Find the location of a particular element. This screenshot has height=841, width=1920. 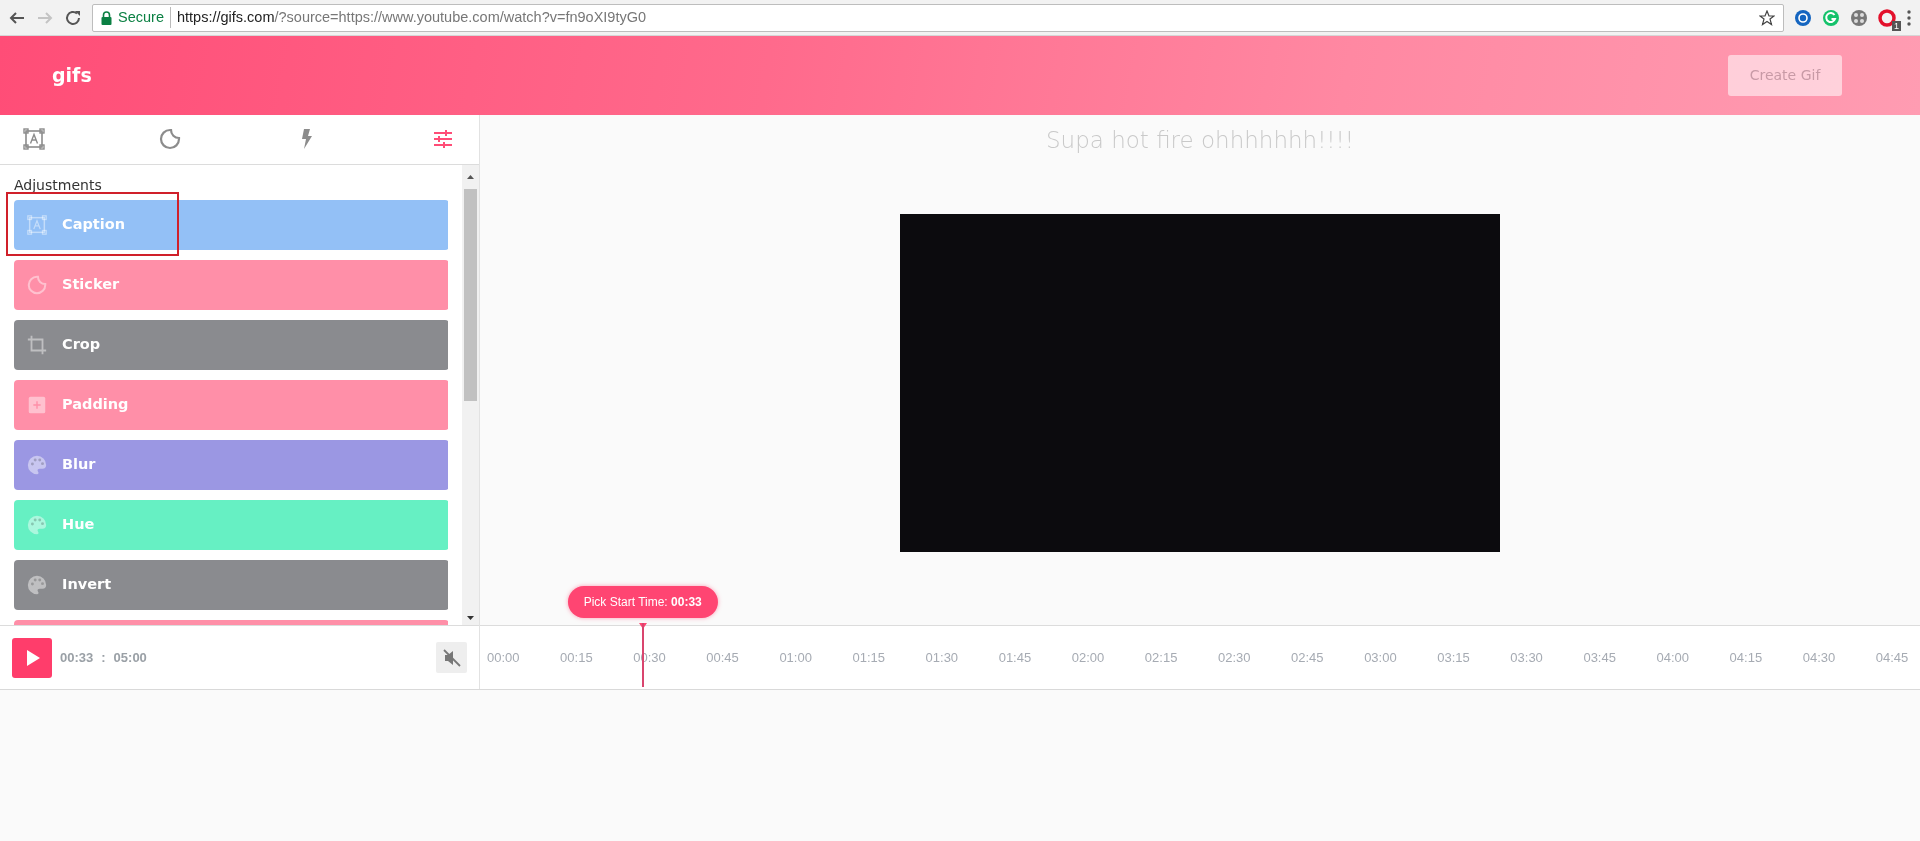

mute-button is located at coordinates (451, 658).